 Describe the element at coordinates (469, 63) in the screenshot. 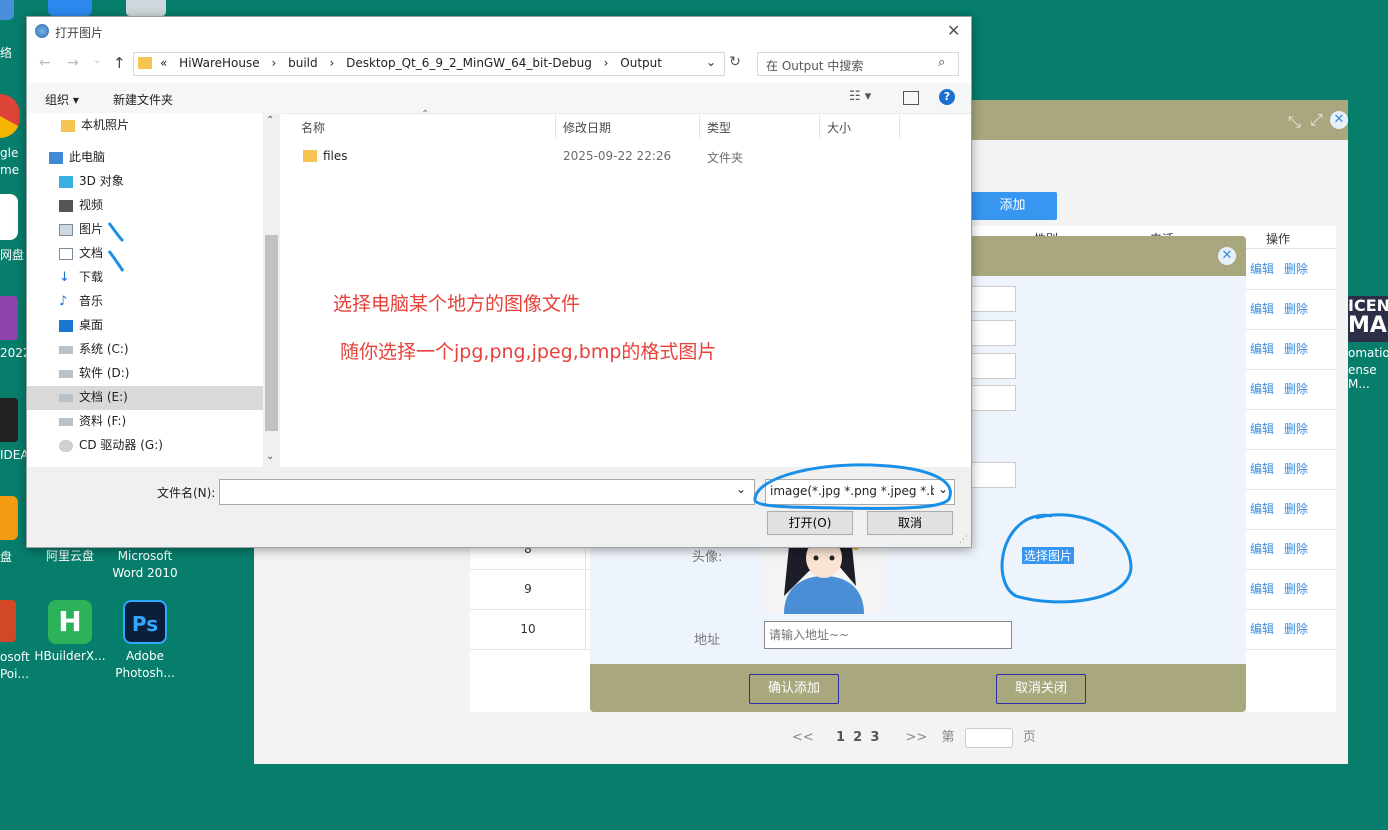

I see `breadcrumb-desktop-qt: Desktop_Qt_6_9_2_MinGW_64_bit-Debug` at that location.